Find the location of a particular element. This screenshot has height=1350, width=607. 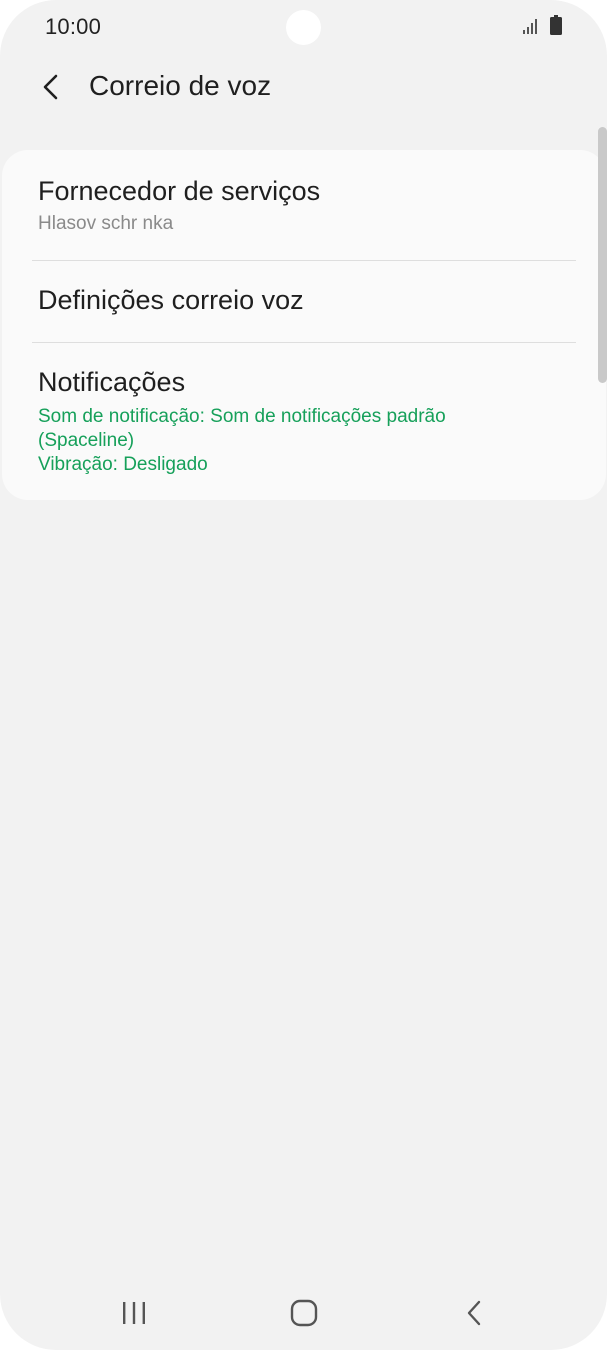

status-bar: 10:00 is located at coordinates (303, 28).